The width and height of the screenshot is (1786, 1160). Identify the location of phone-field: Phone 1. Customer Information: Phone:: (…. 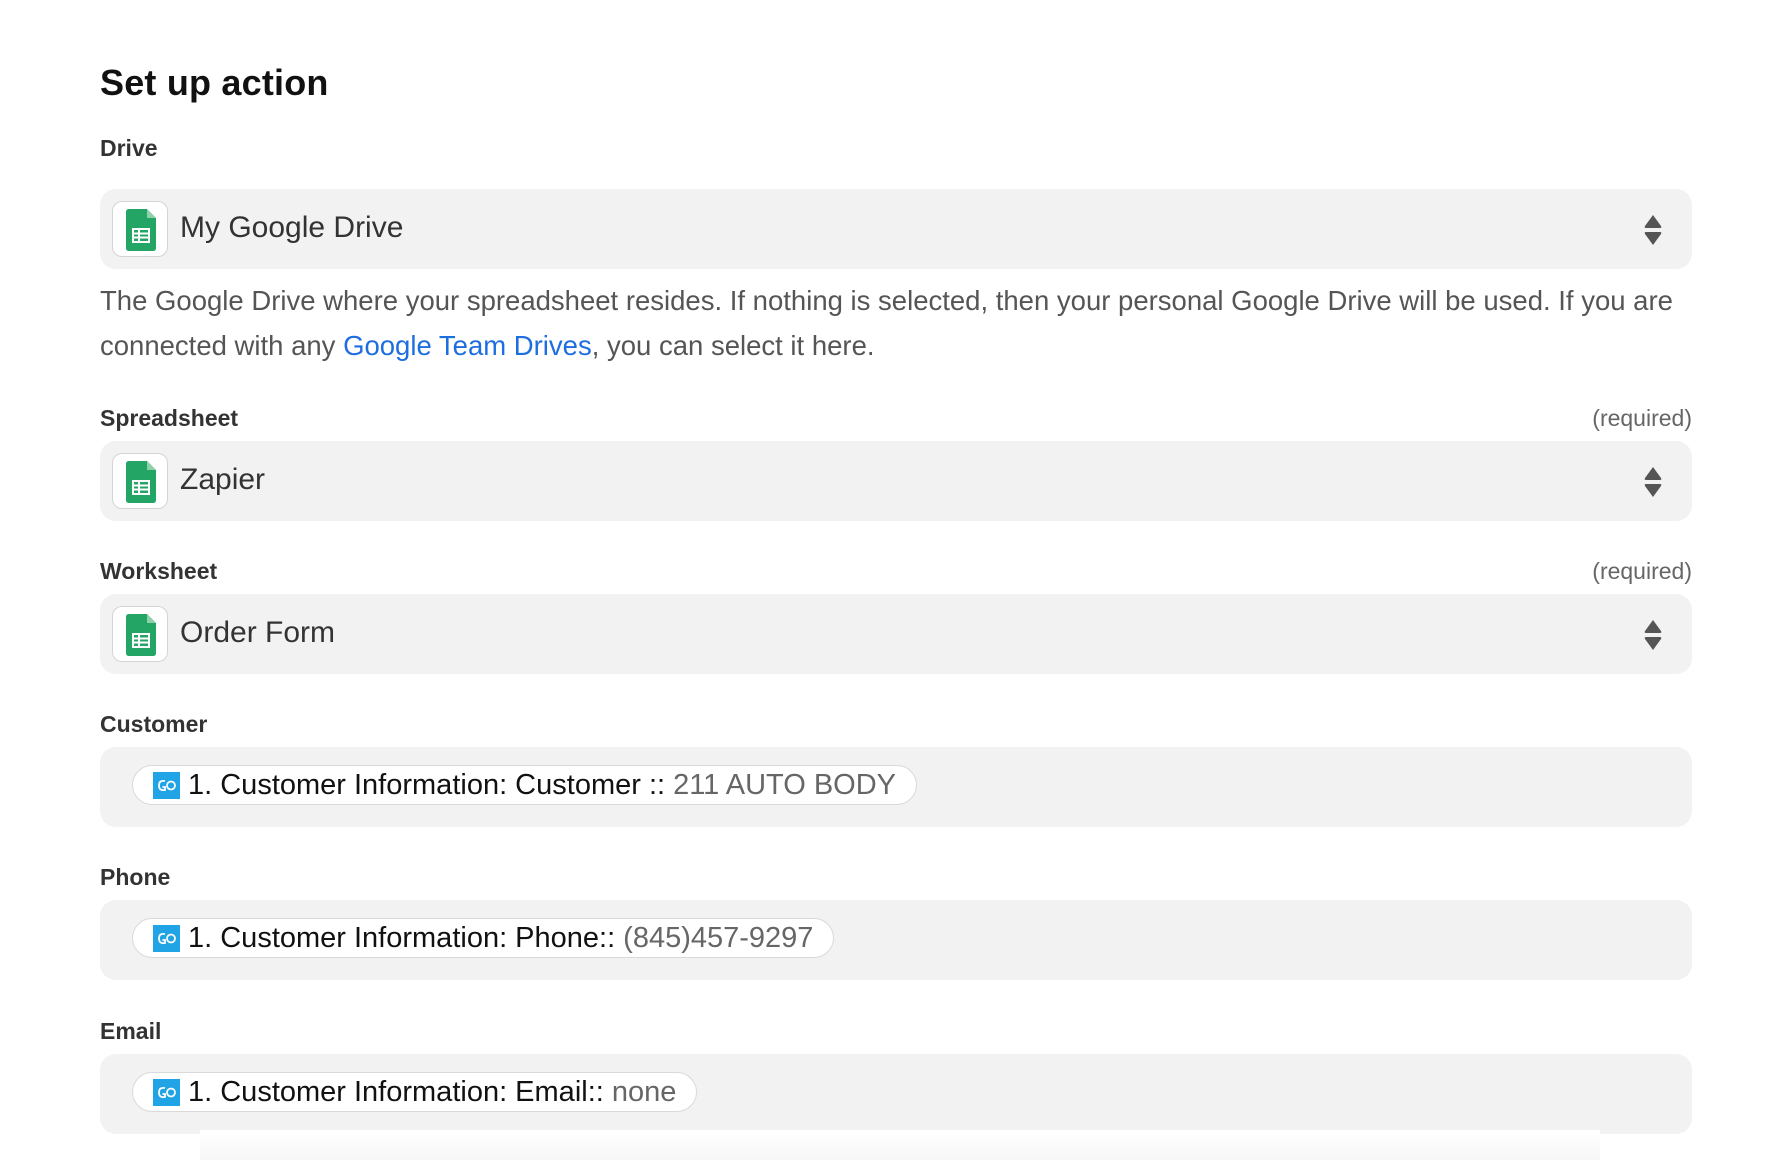
(896, 922).